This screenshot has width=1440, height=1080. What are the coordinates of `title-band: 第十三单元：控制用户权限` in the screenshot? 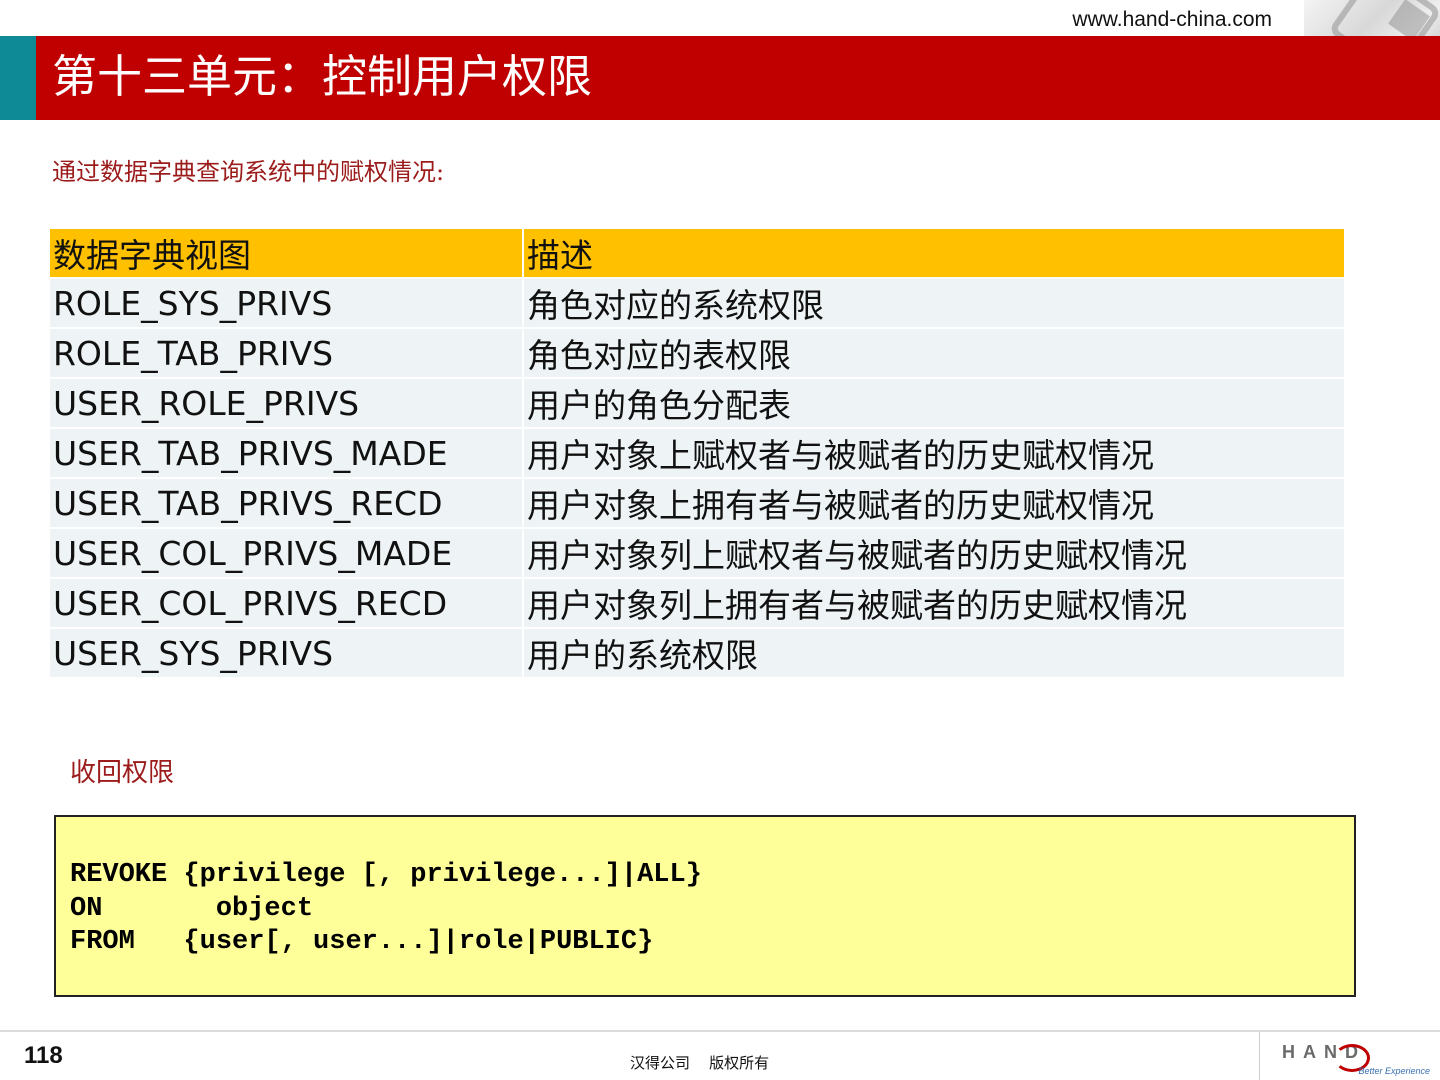 It's located at (720, 78).